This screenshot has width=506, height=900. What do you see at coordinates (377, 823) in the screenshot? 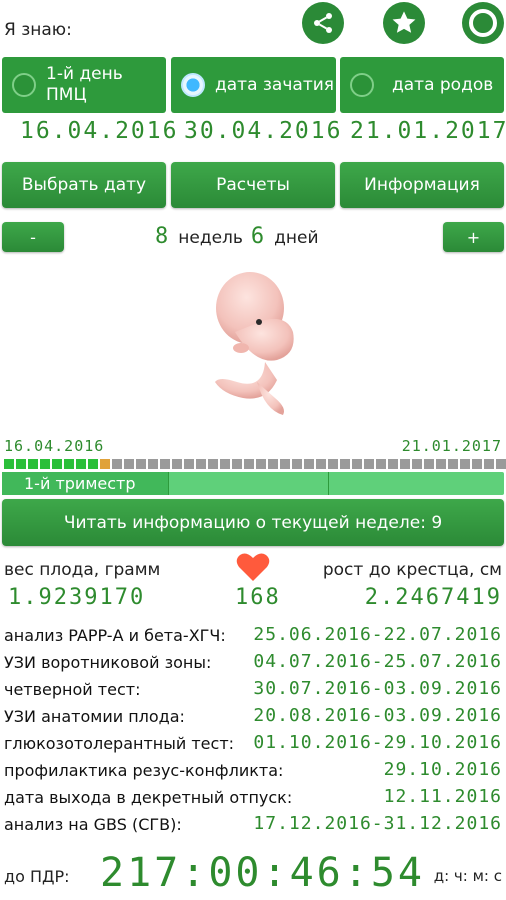
I see `schedule-value: 17.12.2016-31.12.2016` at bounding box center [377, 823].